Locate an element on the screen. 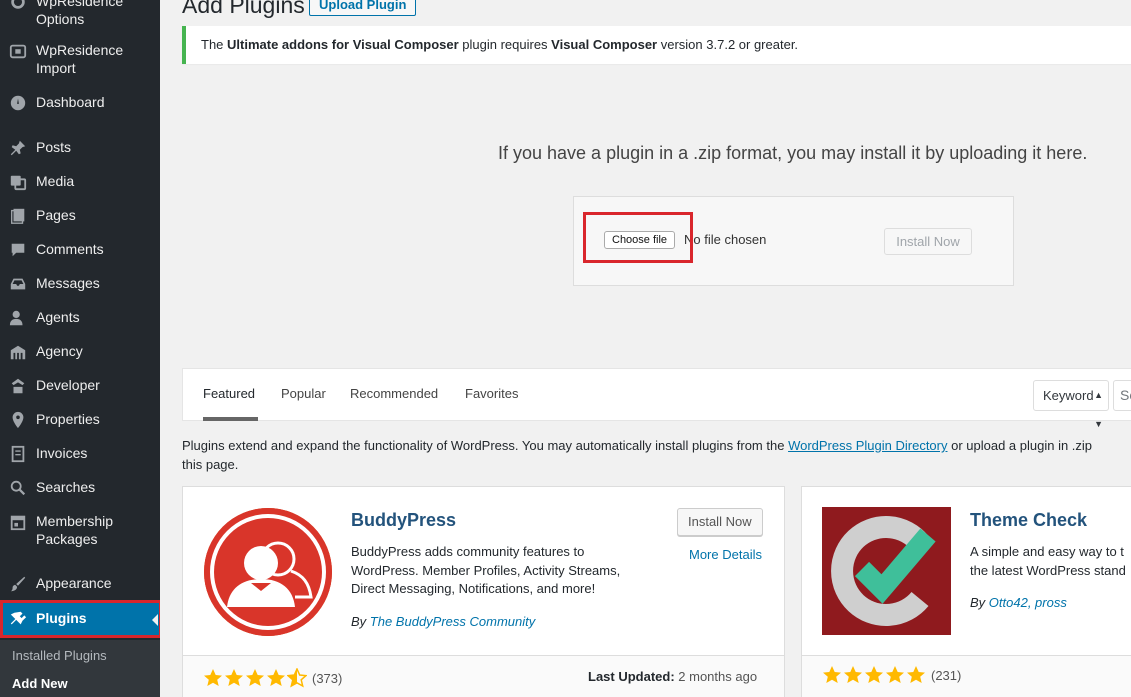 This screenshot has width=1131, height=697. sidebar-item-label: Searches is located at coordinates (66, 487).